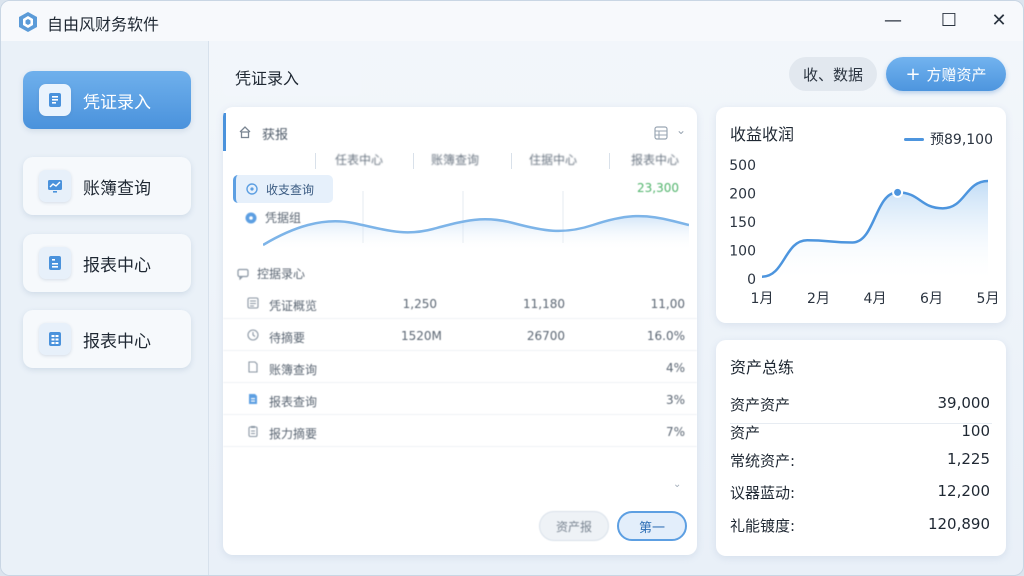 The width and height of the screenshot is (1024, 576). I want to click on row-label: 待摘要, so click(287, 338).